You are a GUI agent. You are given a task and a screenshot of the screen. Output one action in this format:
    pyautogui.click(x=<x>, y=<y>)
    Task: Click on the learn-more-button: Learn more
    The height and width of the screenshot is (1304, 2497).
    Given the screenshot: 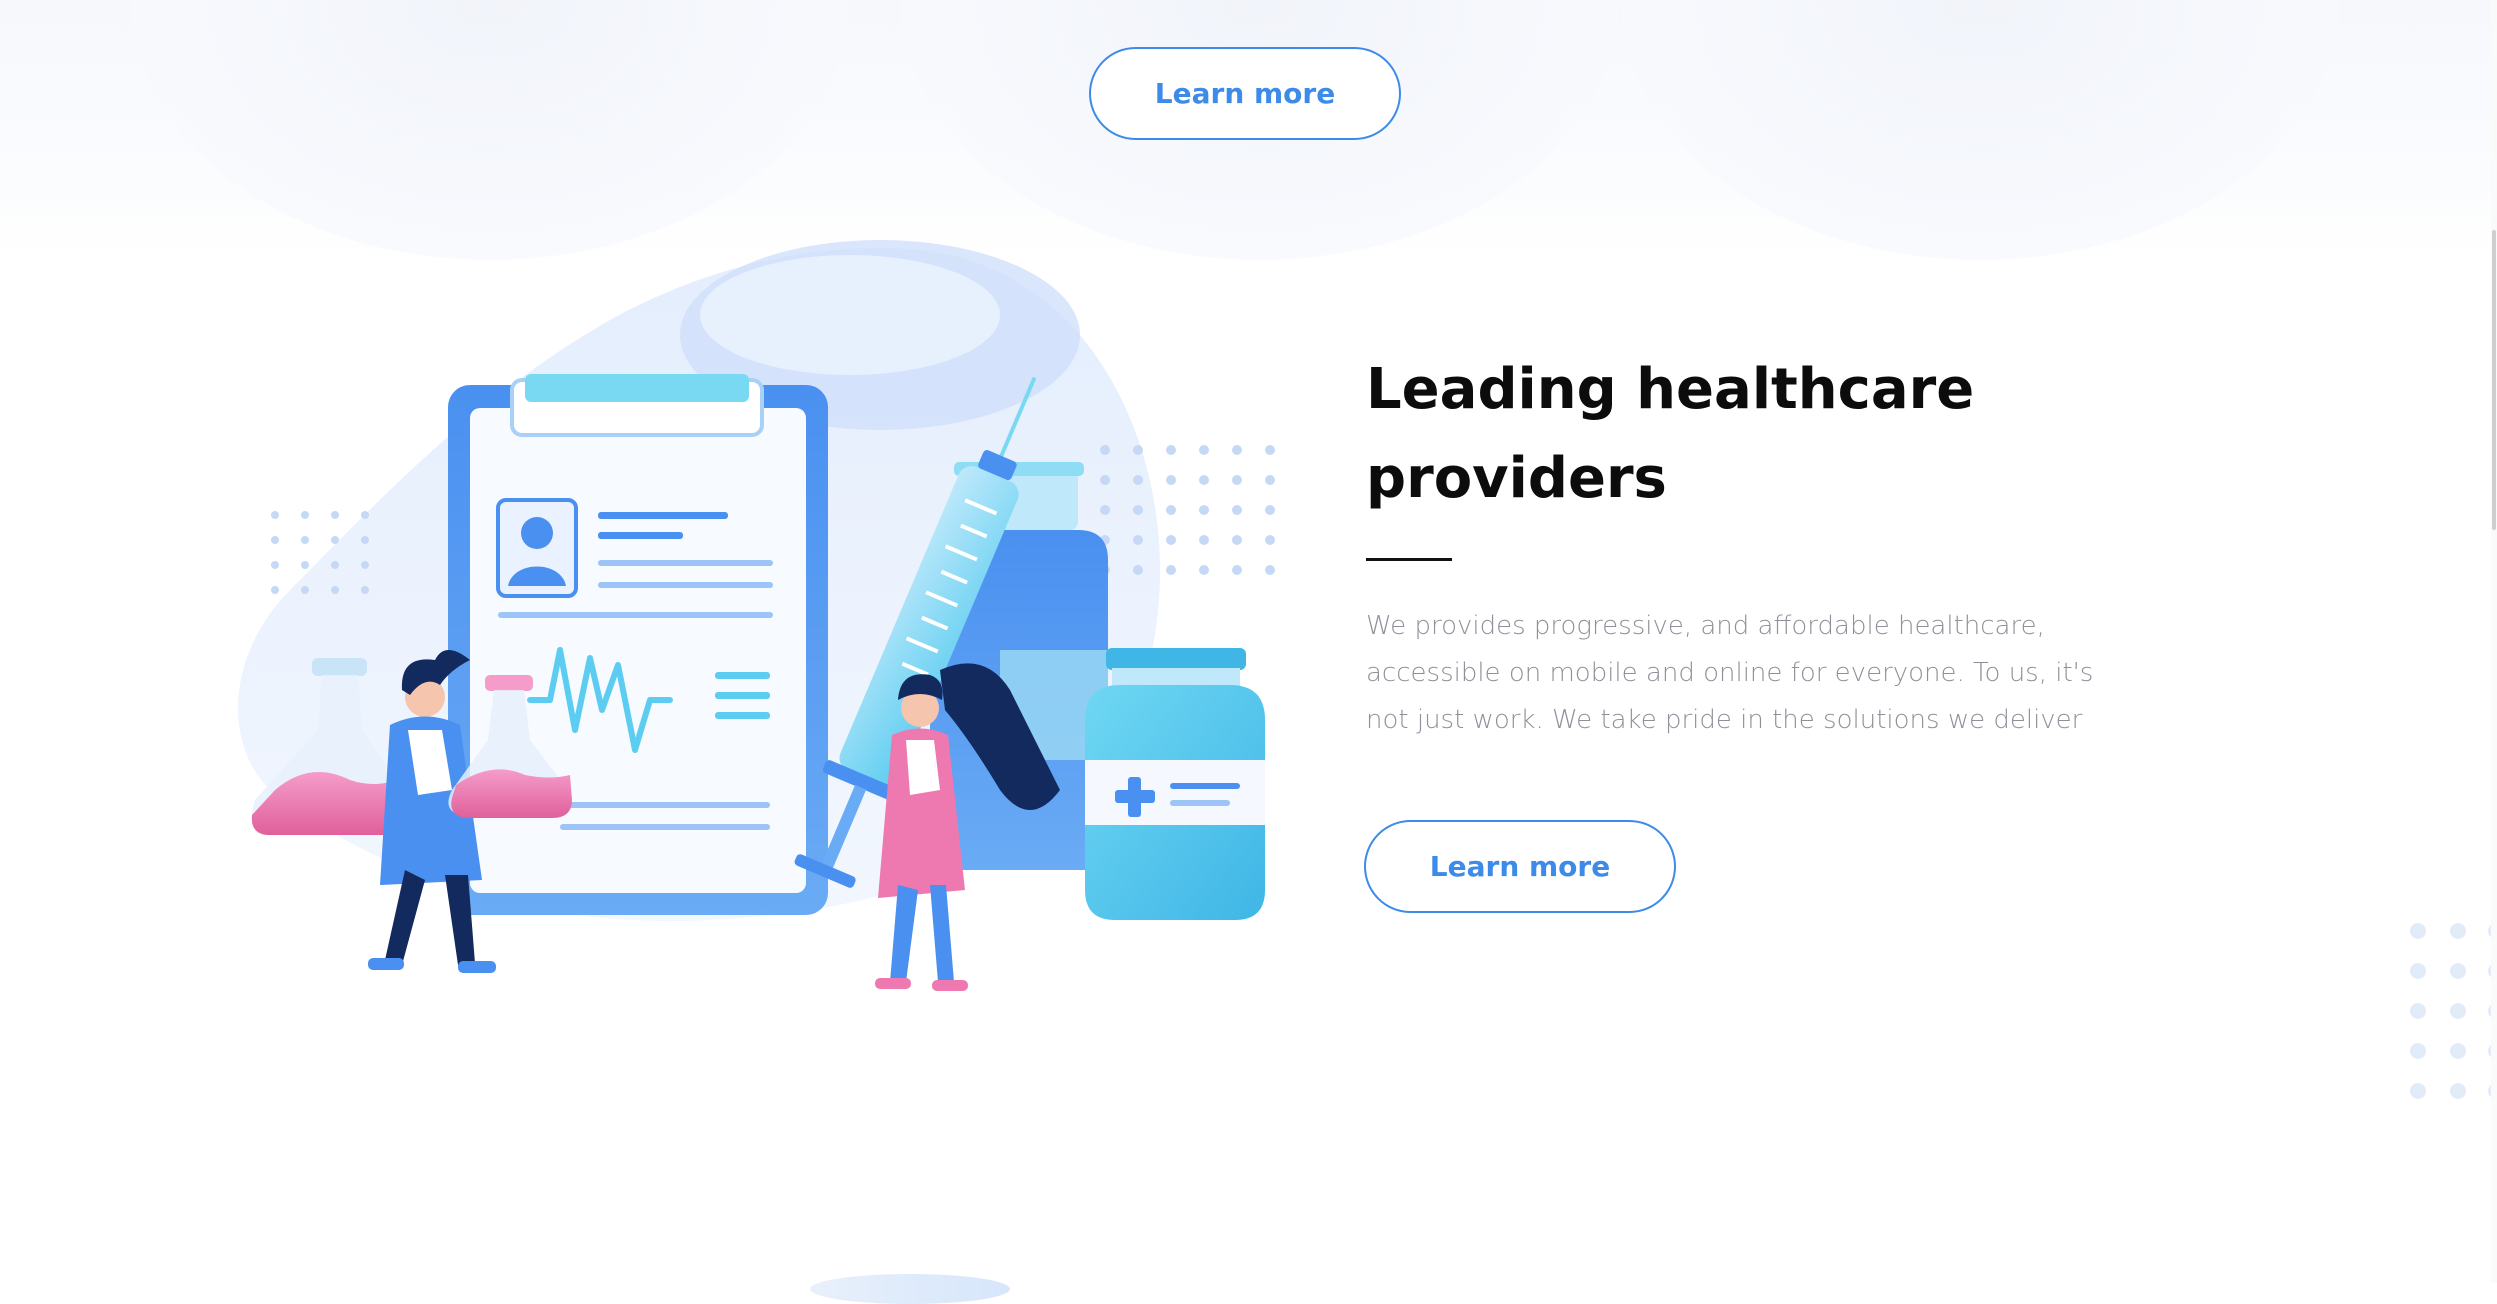 What is the action you would take?
    pyautogui.click(x=1520, y=866)
    